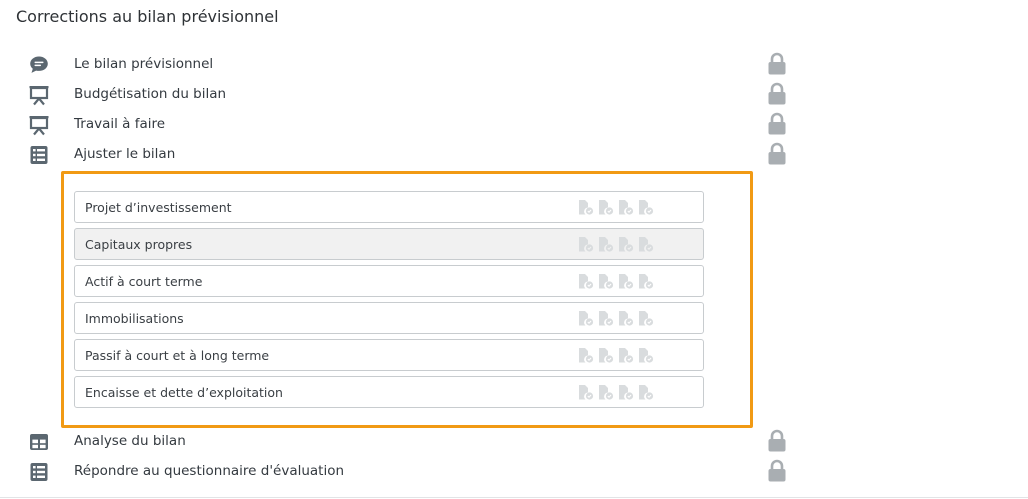  Describe the element at coordinates (150, 94) in the screenshot. I see `step-label: Budgétisation du bilan` at that location.